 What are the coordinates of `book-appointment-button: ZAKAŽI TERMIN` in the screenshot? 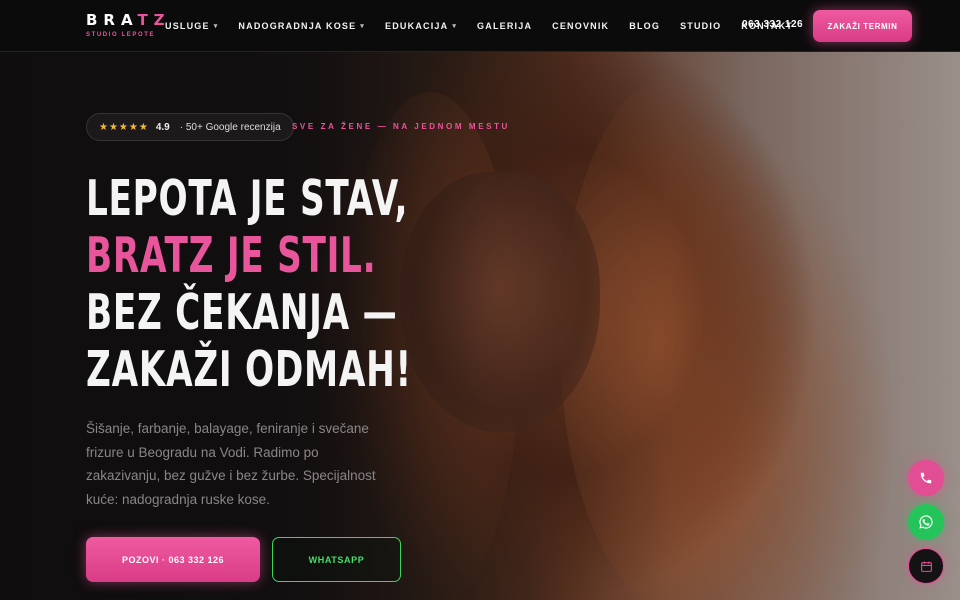 It's located at (862, 26).